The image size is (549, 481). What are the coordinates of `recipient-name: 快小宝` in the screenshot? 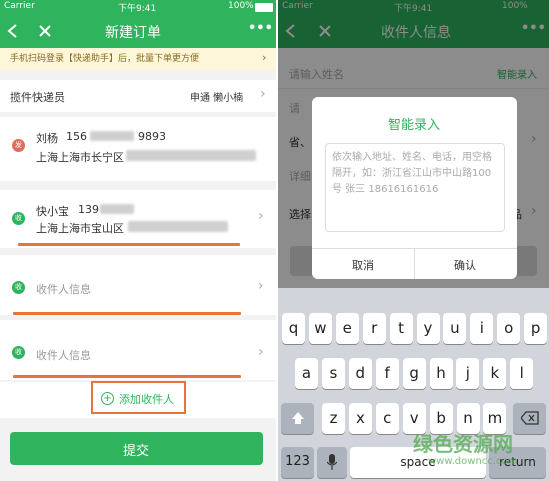 It's located at (52, 211).